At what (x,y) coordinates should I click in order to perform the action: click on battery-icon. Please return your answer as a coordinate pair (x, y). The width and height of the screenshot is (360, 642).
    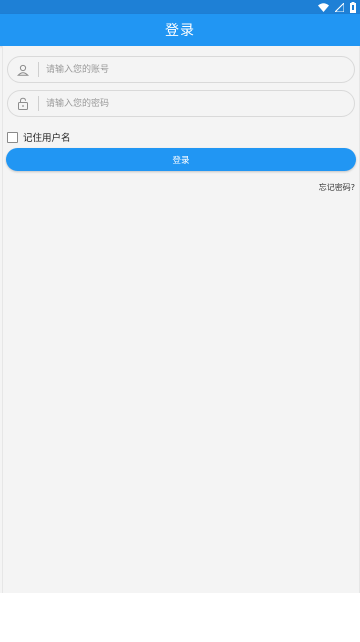
    Looking at the image, I should click on (353, 7).